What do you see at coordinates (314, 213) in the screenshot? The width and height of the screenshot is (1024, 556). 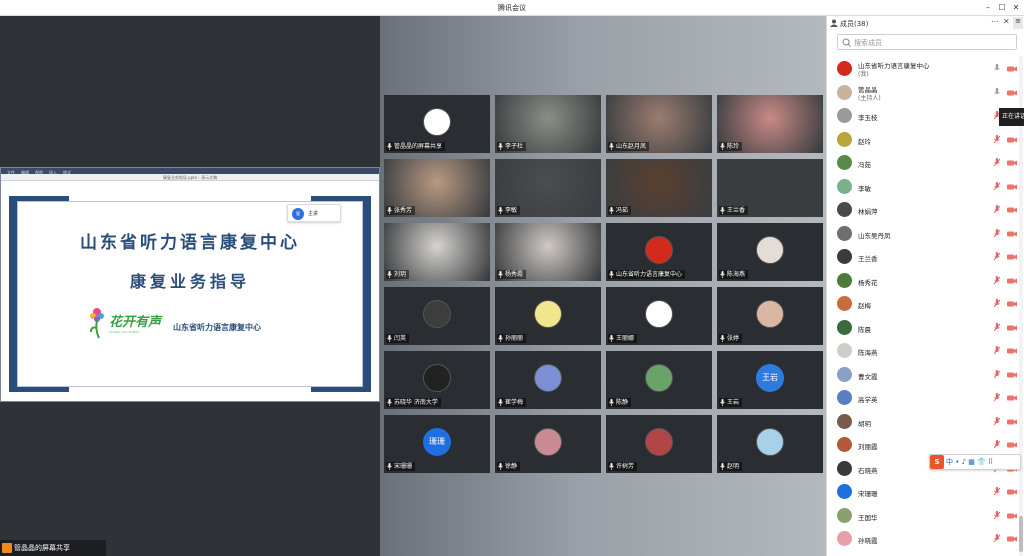 I see `presenter-chip: 管 主讲` at bounding box center [314, 213].